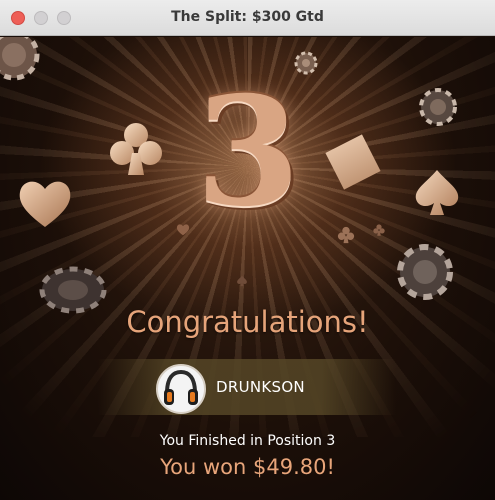  I want to click on player-name: DRUNKSON, so click(260, 387).